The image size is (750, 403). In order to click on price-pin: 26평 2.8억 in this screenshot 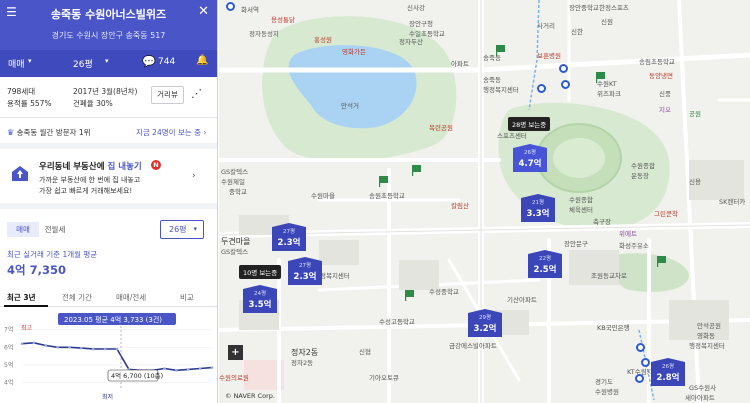, I will do `click(668, 372)`.